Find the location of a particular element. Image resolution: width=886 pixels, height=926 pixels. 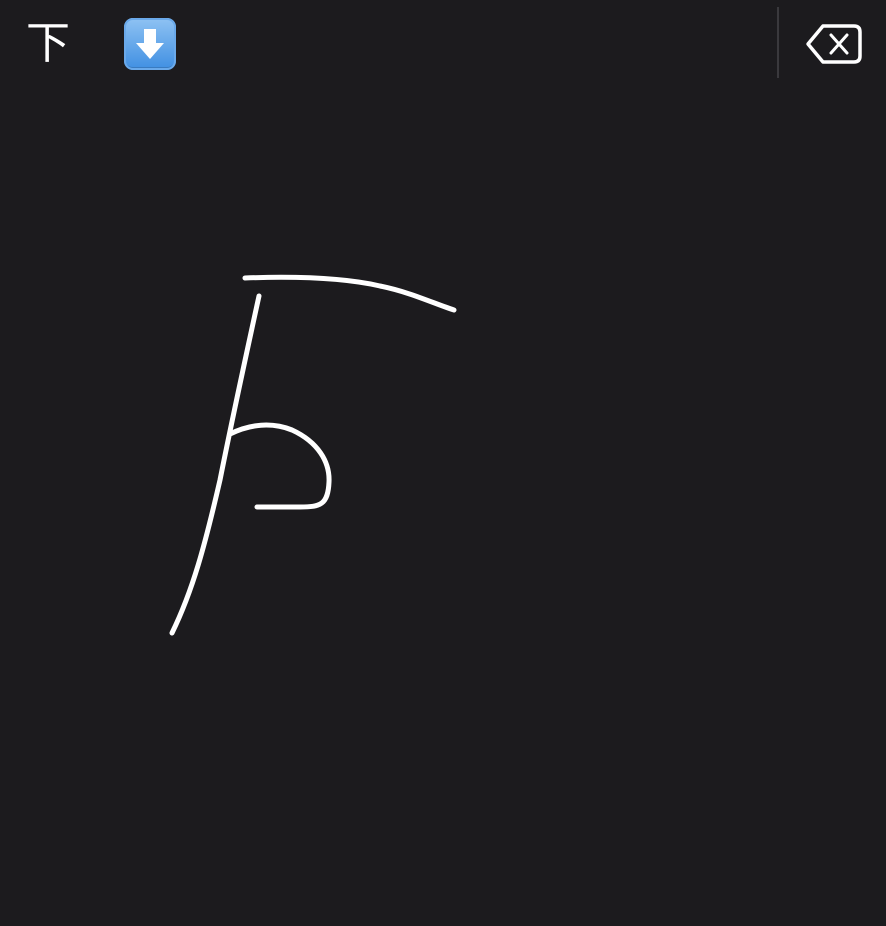

candidate-character-label: 下 is located at coordinates (48, 43).